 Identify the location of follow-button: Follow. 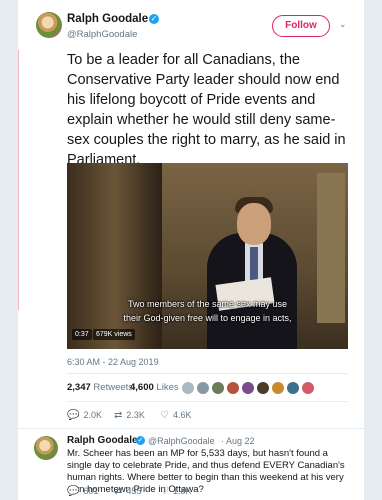
(301, 26).